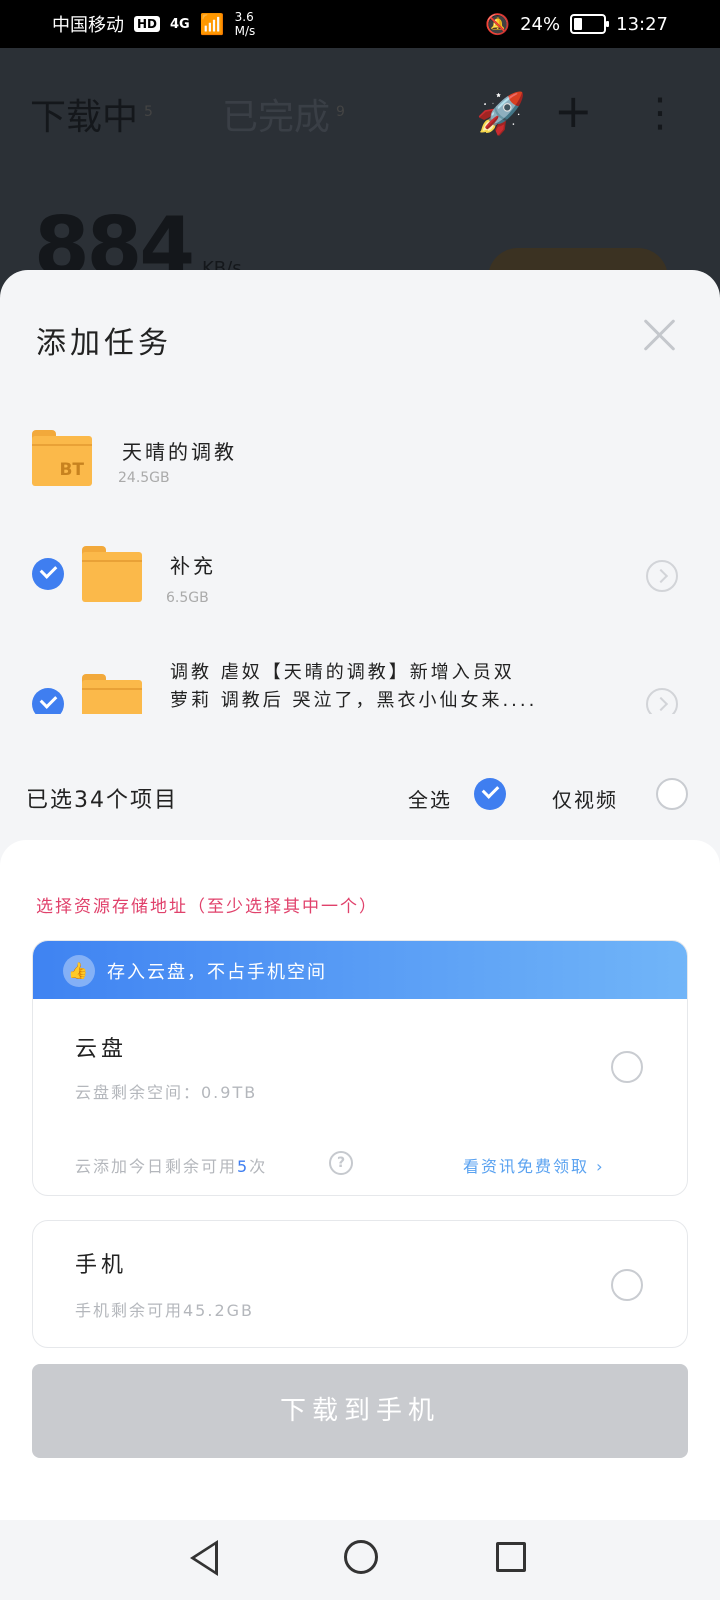  What do you see at coordinates (101, 1265) in the screenshot?
I see `phone-title: 手机` at bounding box center [101, 1265].